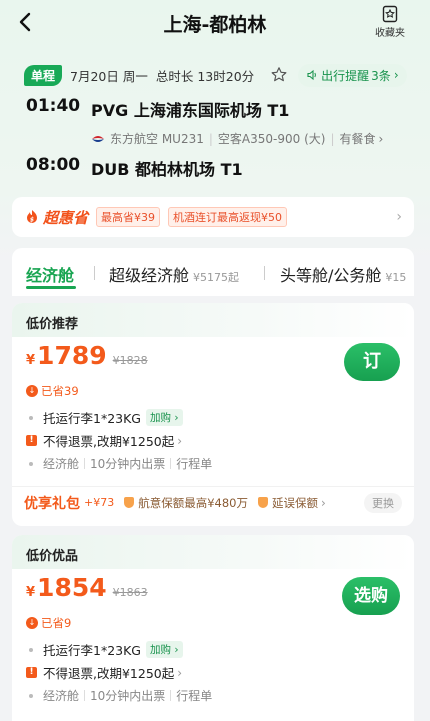 The height and width of the screenshot is (721, 430). I want to click on promo-banner: $ 超惠省 最高省¥39 机酒连订最高返现¥50 ›, so click(213, 217).